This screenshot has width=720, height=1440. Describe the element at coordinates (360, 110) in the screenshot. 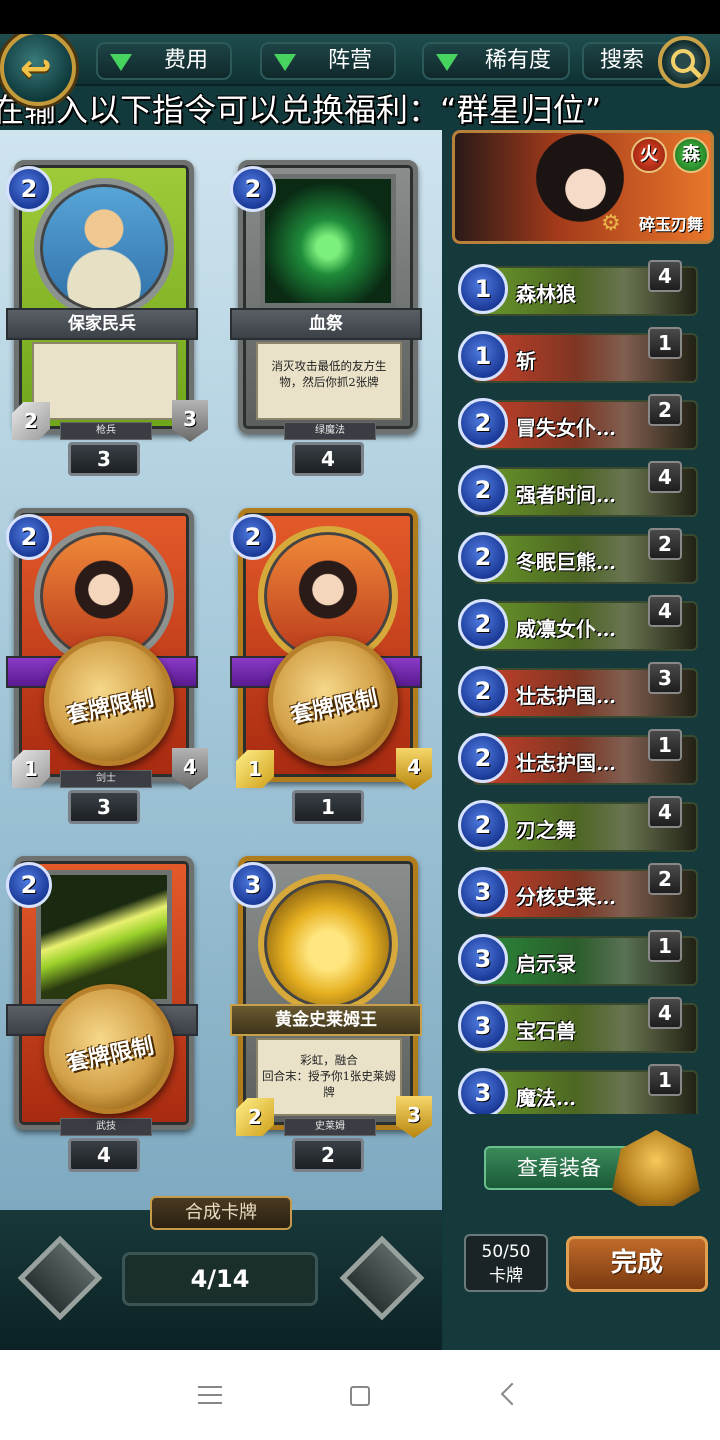

I see `promo-banner: 在输入以下指令可以兑换福利：“群星归位”` at that location.